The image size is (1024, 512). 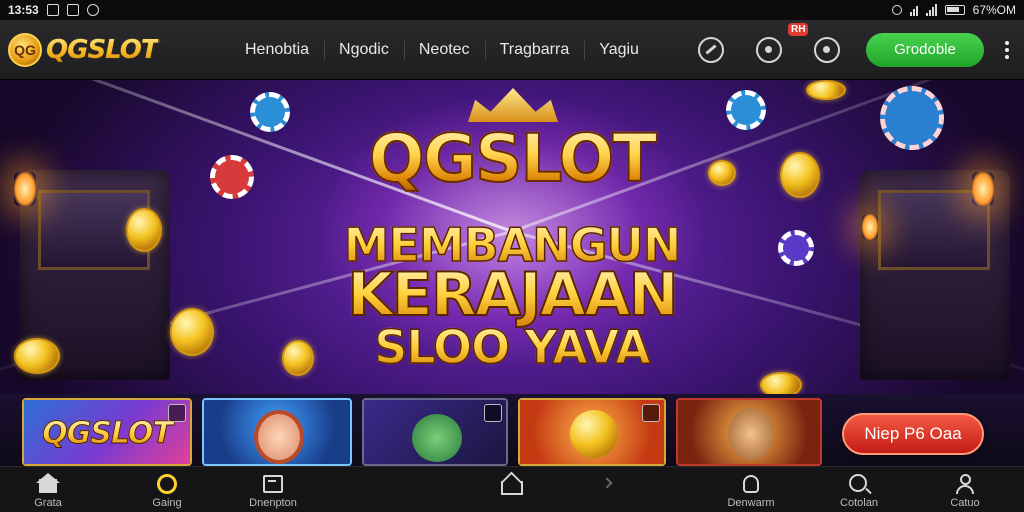 I want to click on logo-icon: QG, so click(x=25, y=49).